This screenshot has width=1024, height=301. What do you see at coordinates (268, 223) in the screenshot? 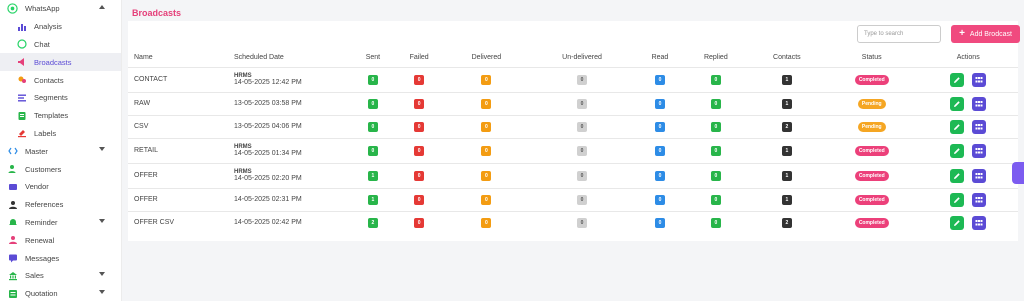
I see `scheduled-date: 14-05-2025 02:42 PM` at bounding box center [268, 223].